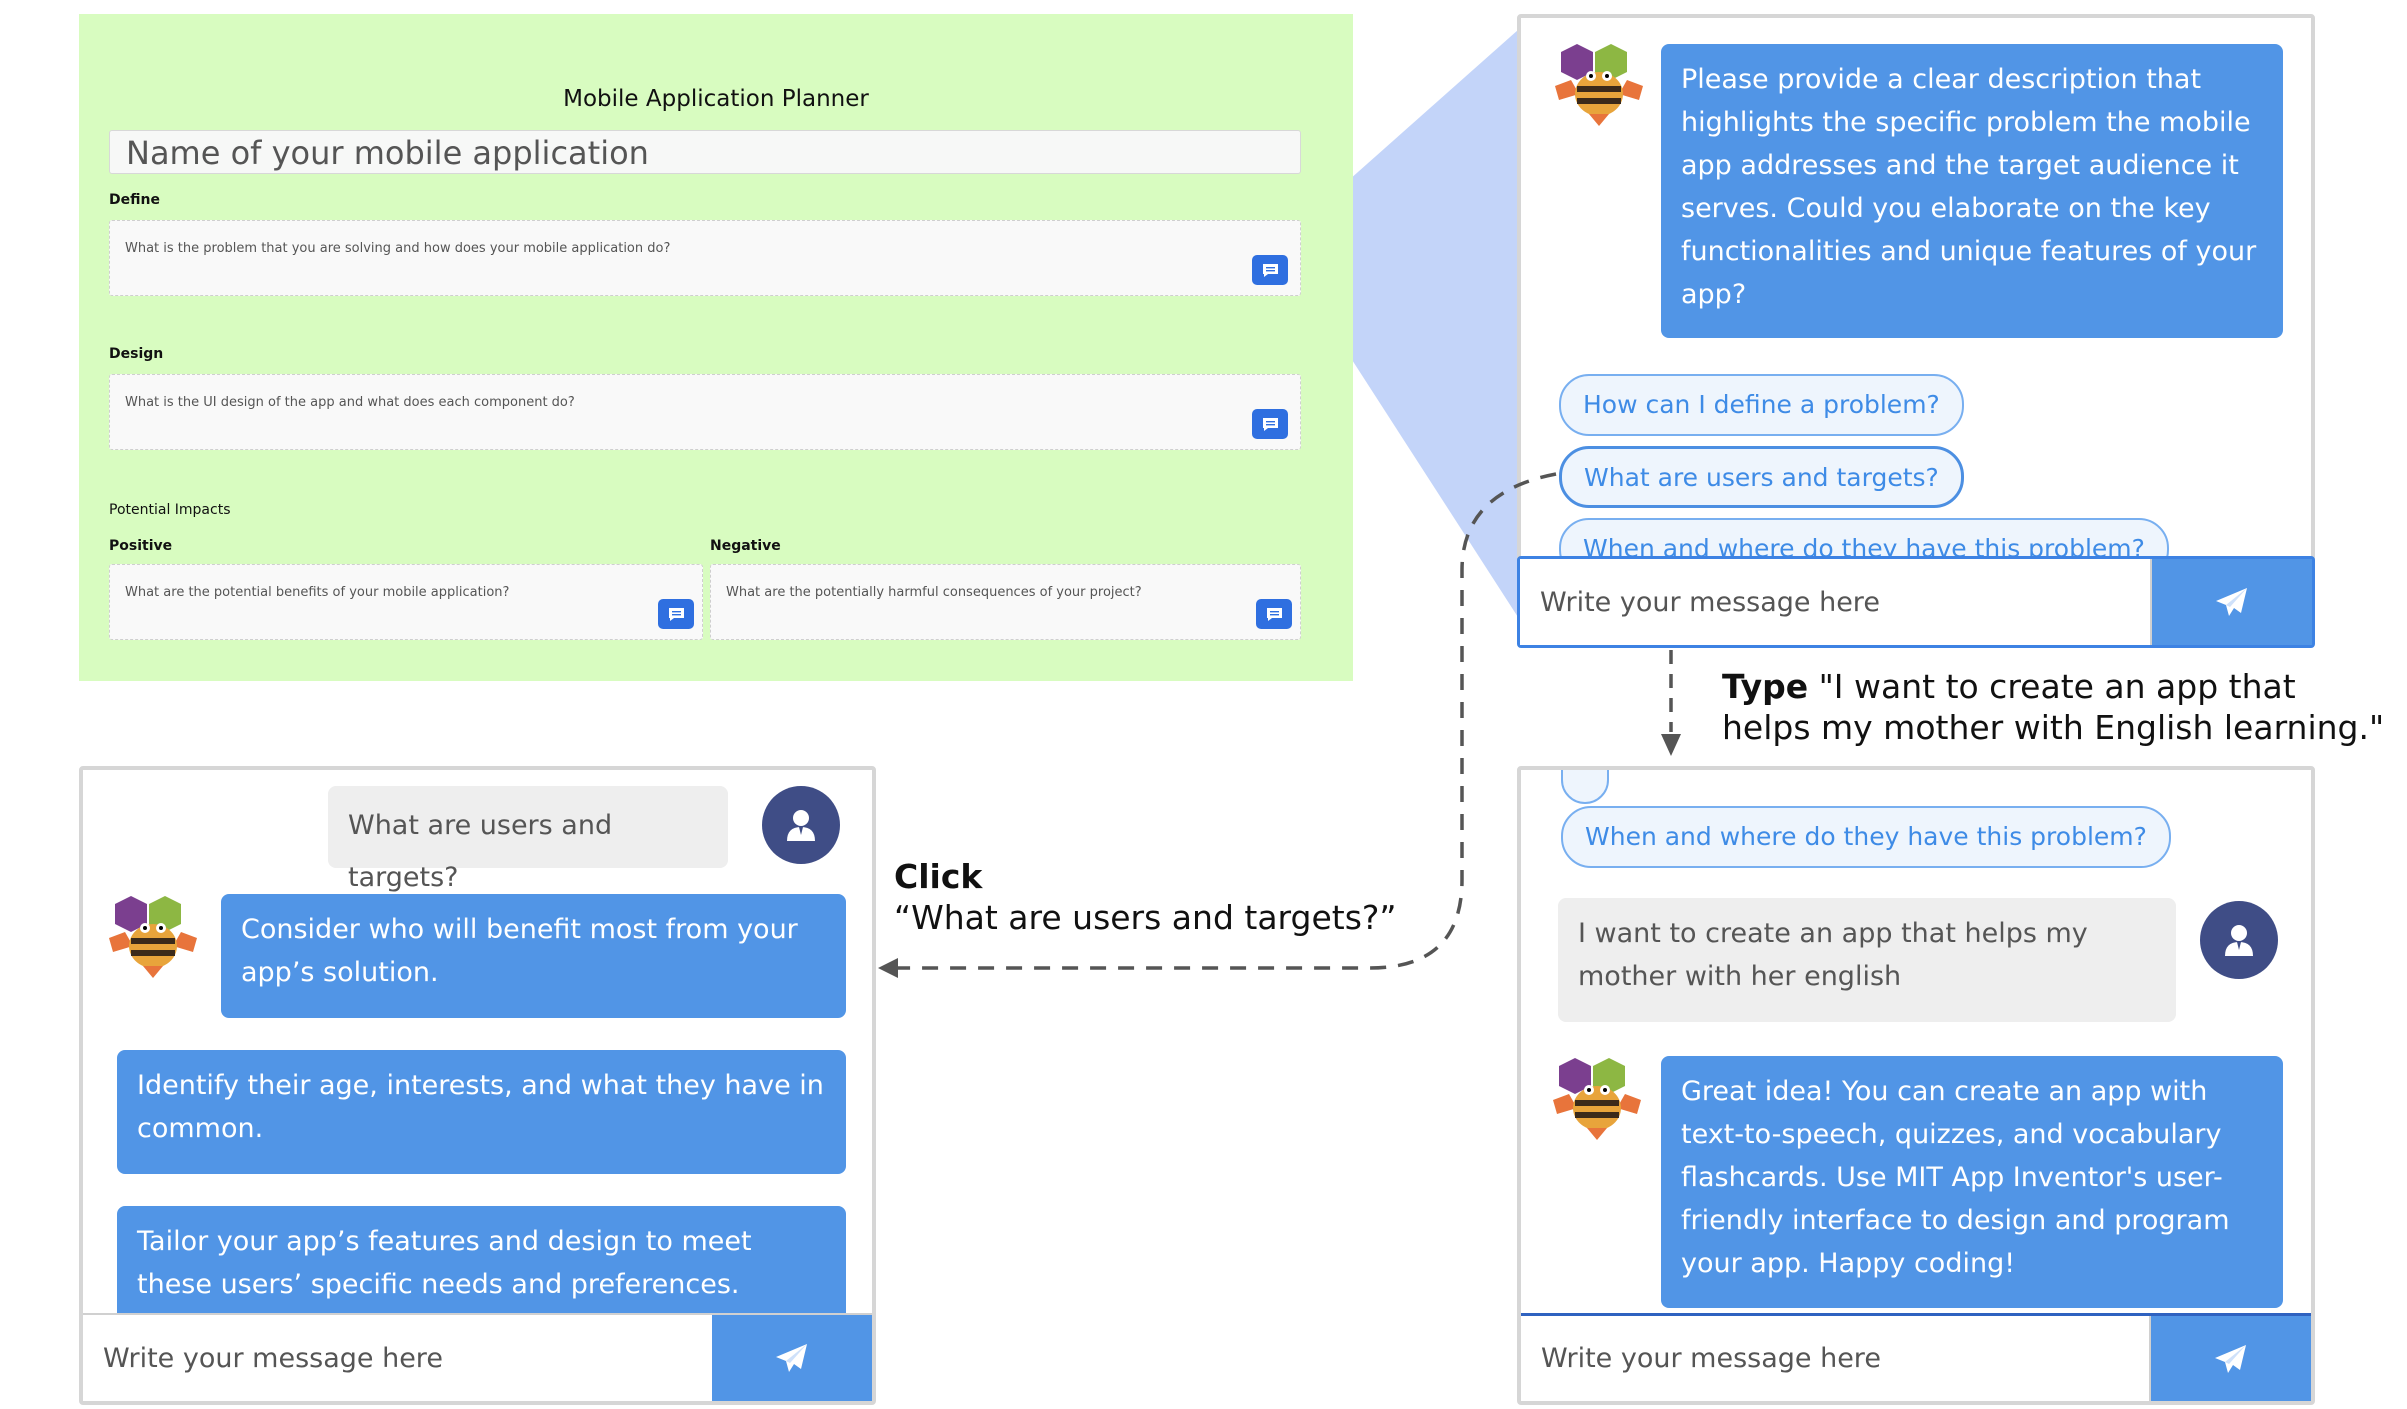 This screenshot has height=1409, width=2407. What do you see at coordinates (2053, 727) in the screenshot?
I see `type-annotation-line2: helps my mother with English learning."` at bounding box center [2053, 727].